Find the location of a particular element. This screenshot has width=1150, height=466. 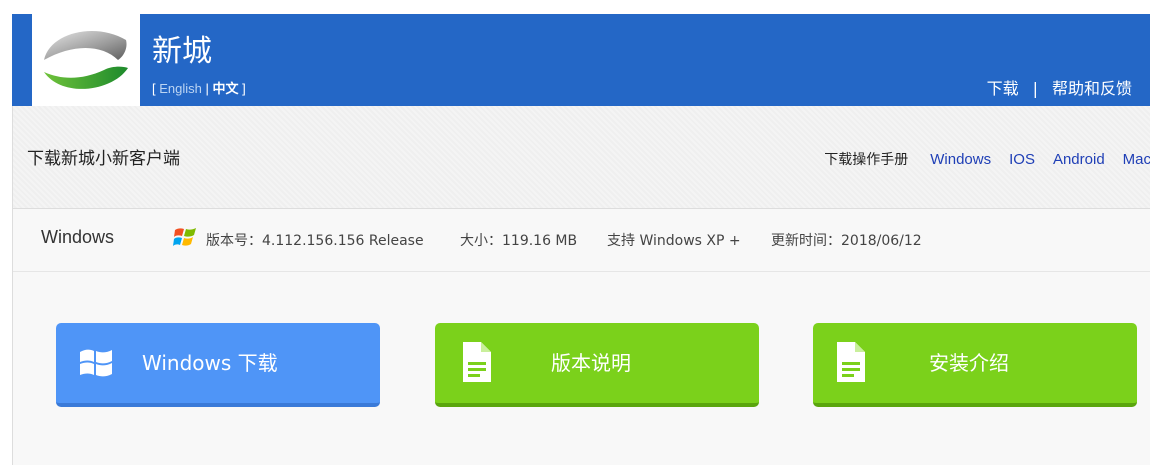

windows-flag-icon is located at coordinates (184, 237).